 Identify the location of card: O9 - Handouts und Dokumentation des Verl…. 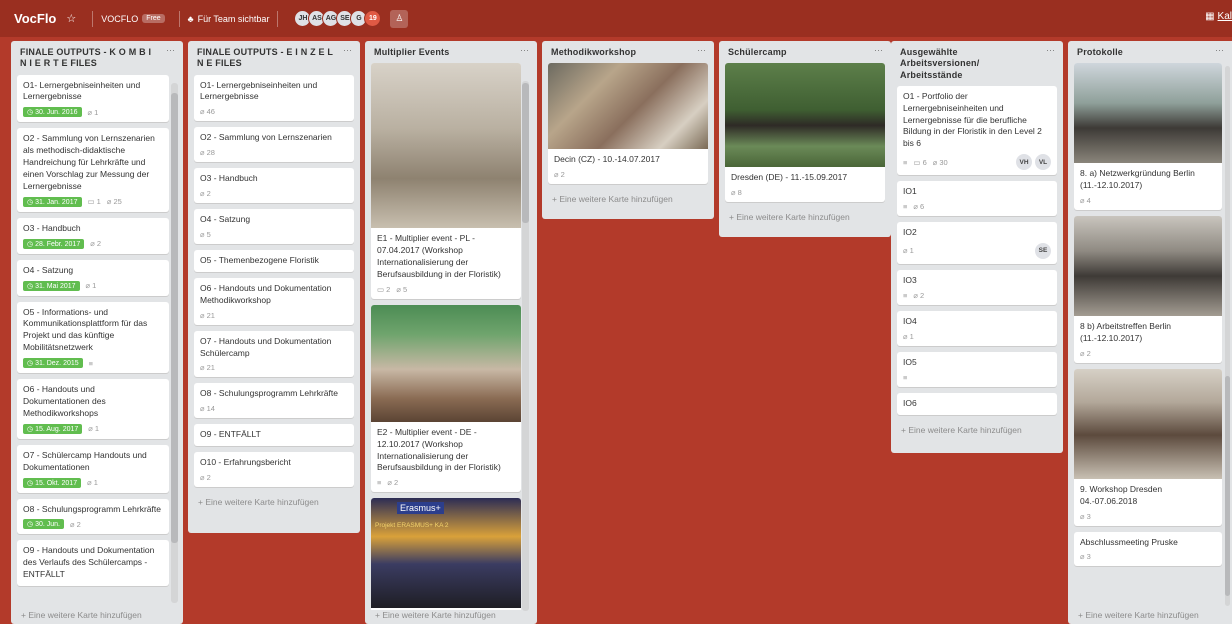
(93, 563).